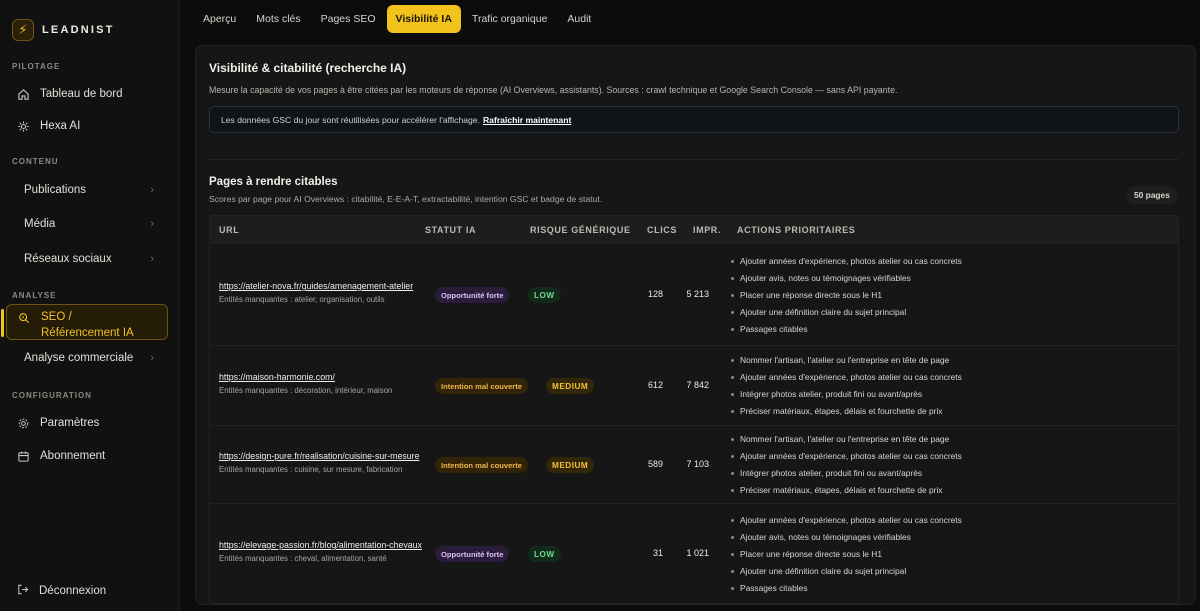 The image size is (1200, 611). Describe the element at coordinates (23, 126) in the screenshot. I see `sparkle-icon` at that location.